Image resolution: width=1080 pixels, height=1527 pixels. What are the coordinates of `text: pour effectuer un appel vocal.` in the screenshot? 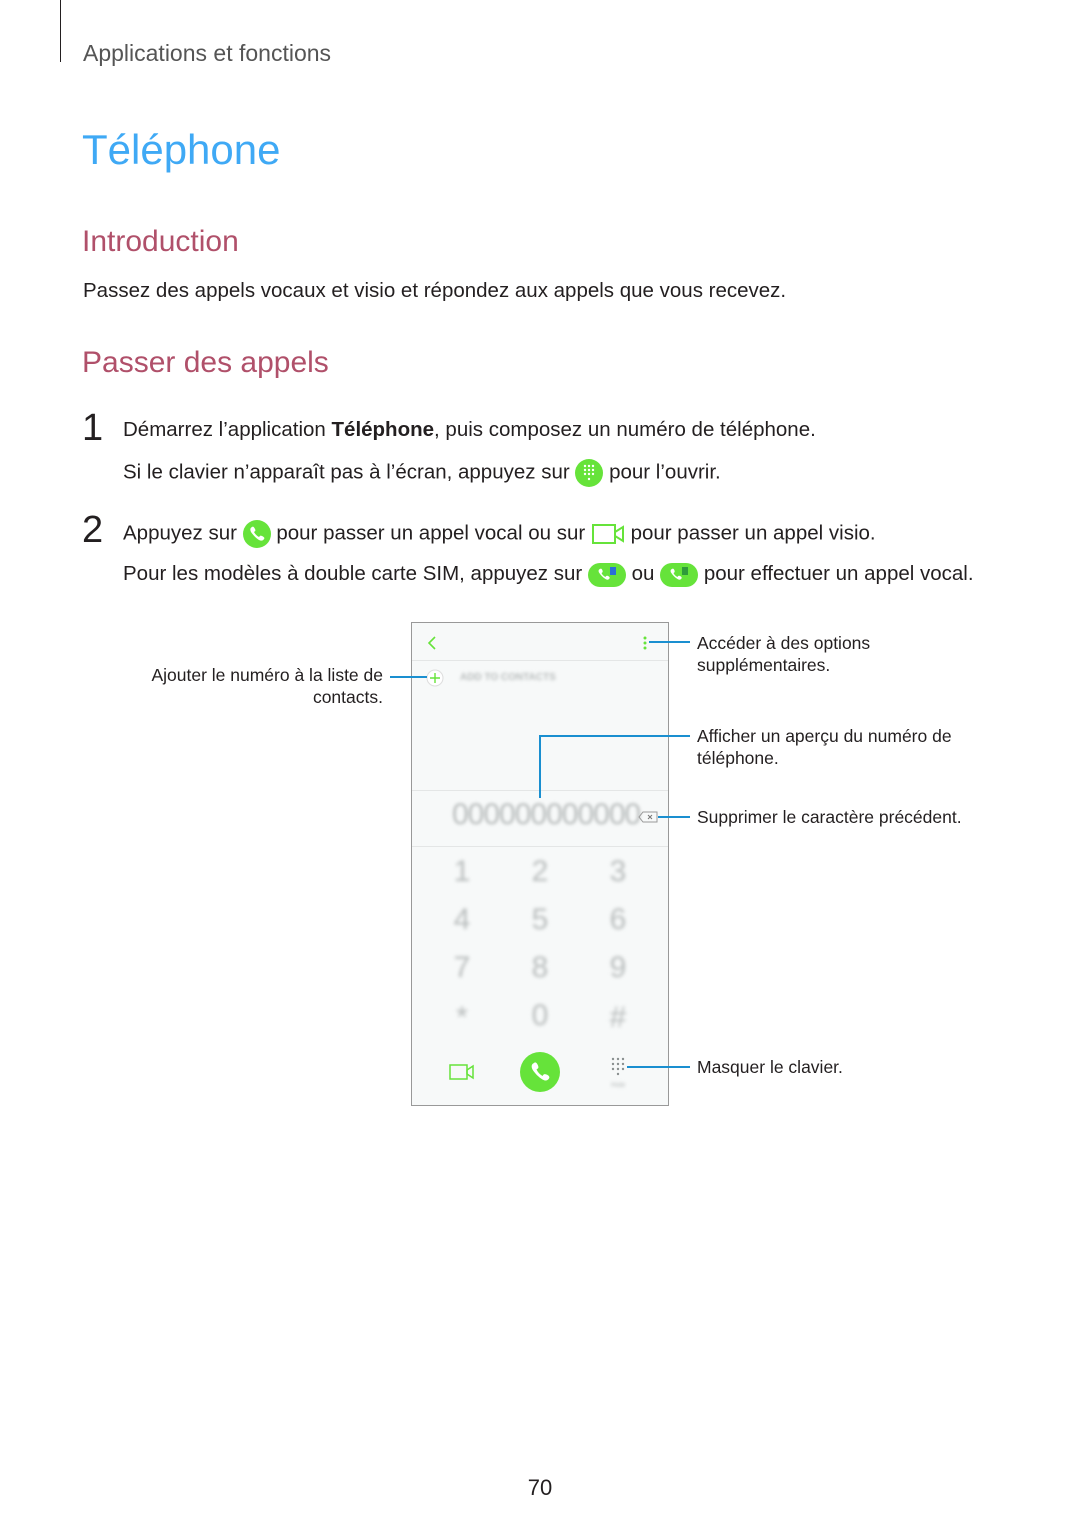 It's located at (836, 573).